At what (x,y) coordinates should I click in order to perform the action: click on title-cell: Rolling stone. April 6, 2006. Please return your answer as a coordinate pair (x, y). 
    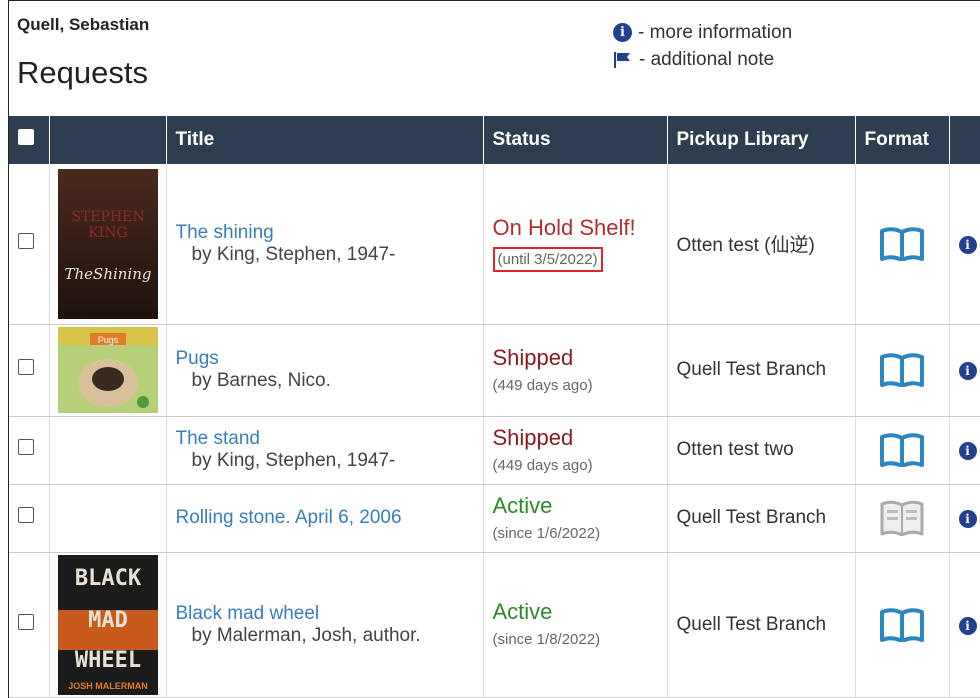
    Looking at the image, I should click on (325, 518).